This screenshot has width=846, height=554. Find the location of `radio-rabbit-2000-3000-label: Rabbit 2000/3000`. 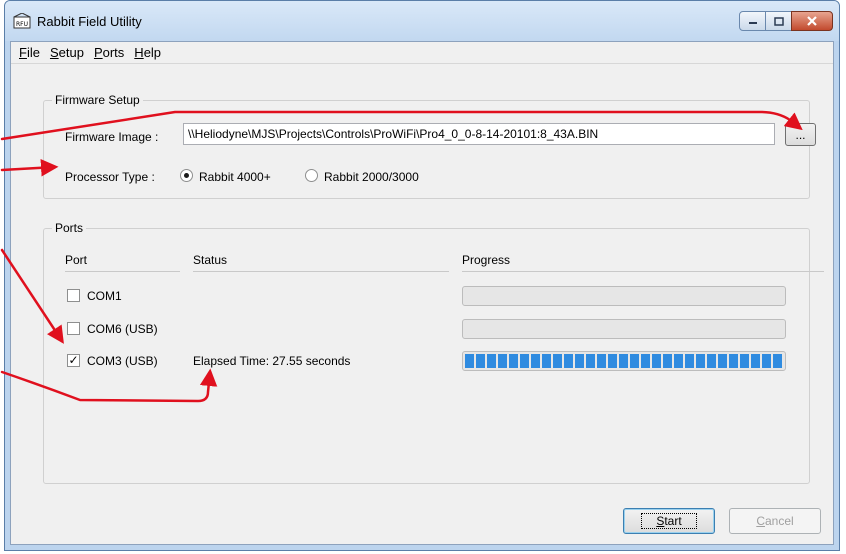

radio-rabbit-2000-3000-label: Rabbit 2000/3000 is located at coordinates (371, 177).